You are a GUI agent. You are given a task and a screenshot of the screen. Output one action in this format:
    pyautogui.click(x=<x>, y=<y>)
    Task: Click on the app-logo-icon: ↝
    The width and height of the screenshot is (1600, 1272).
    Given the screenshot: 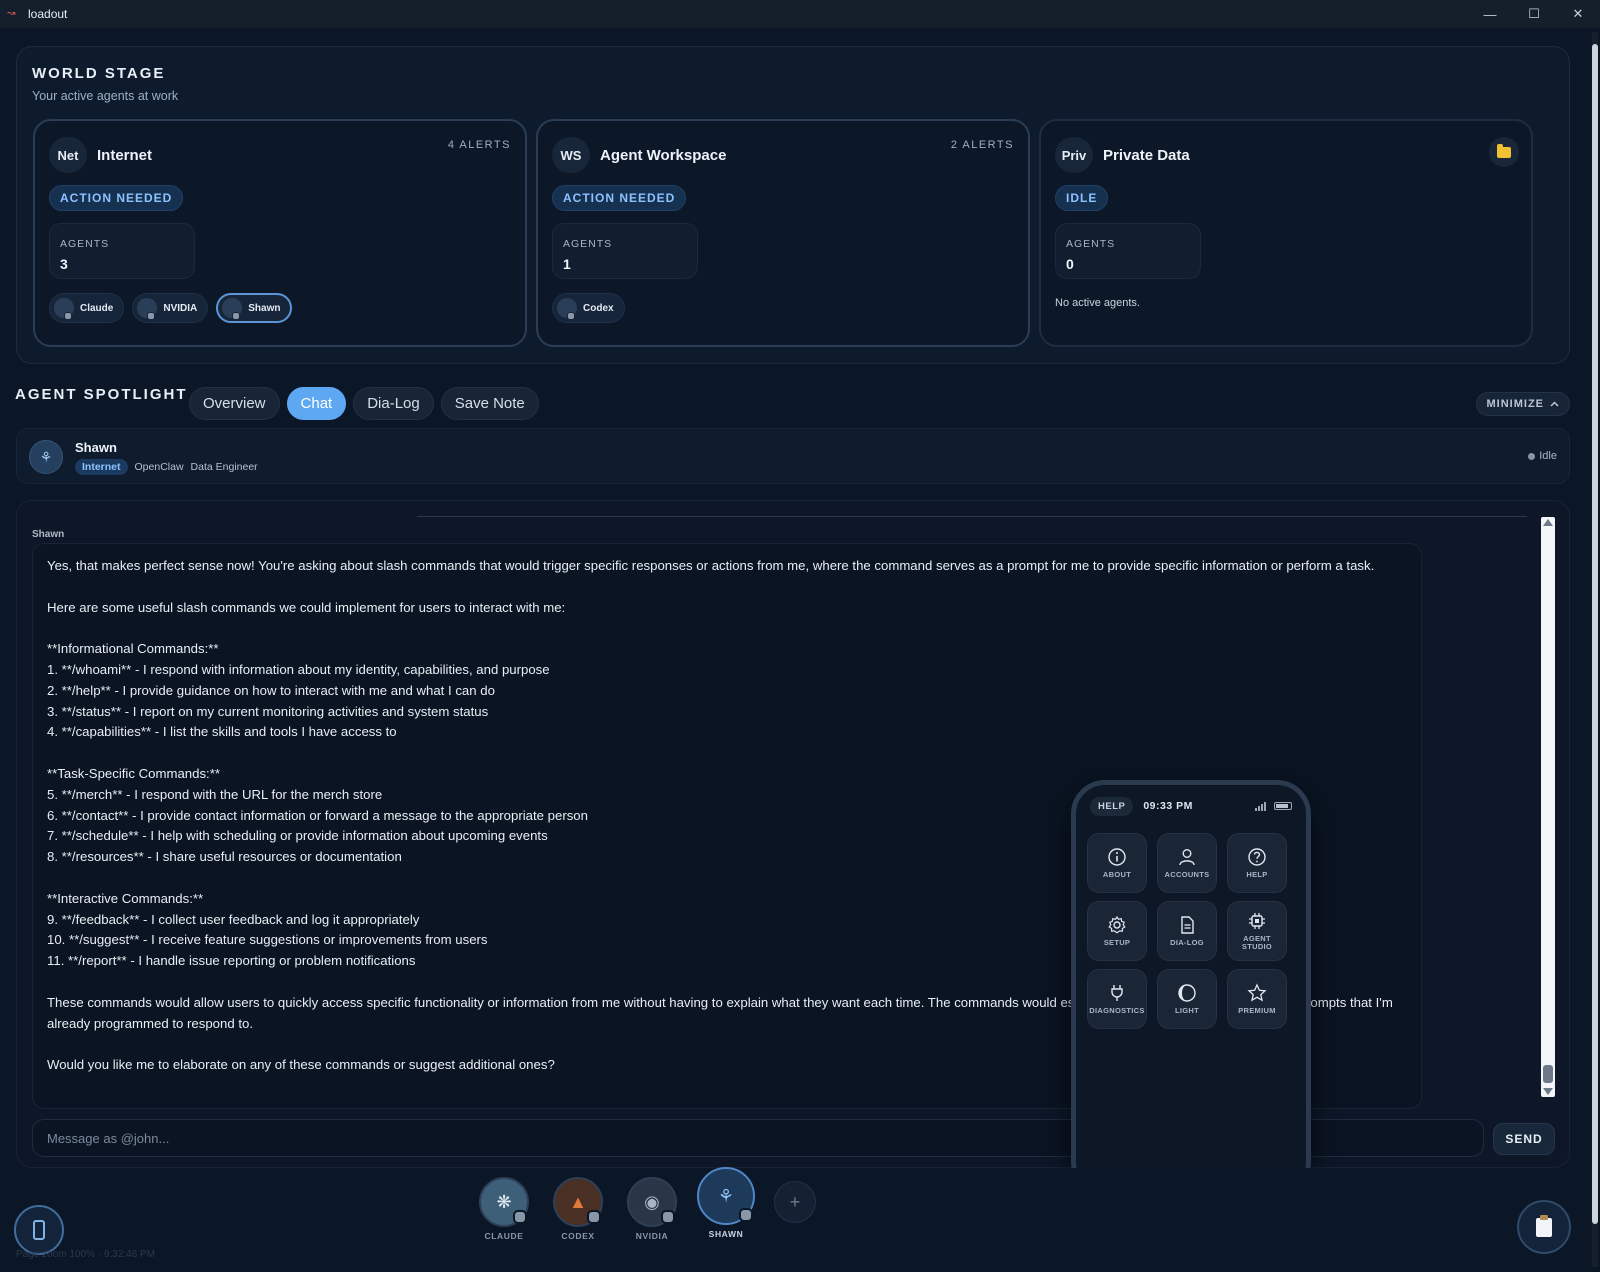 What is the action you would take?
    pyautogui.click(x=11, y=13)
    